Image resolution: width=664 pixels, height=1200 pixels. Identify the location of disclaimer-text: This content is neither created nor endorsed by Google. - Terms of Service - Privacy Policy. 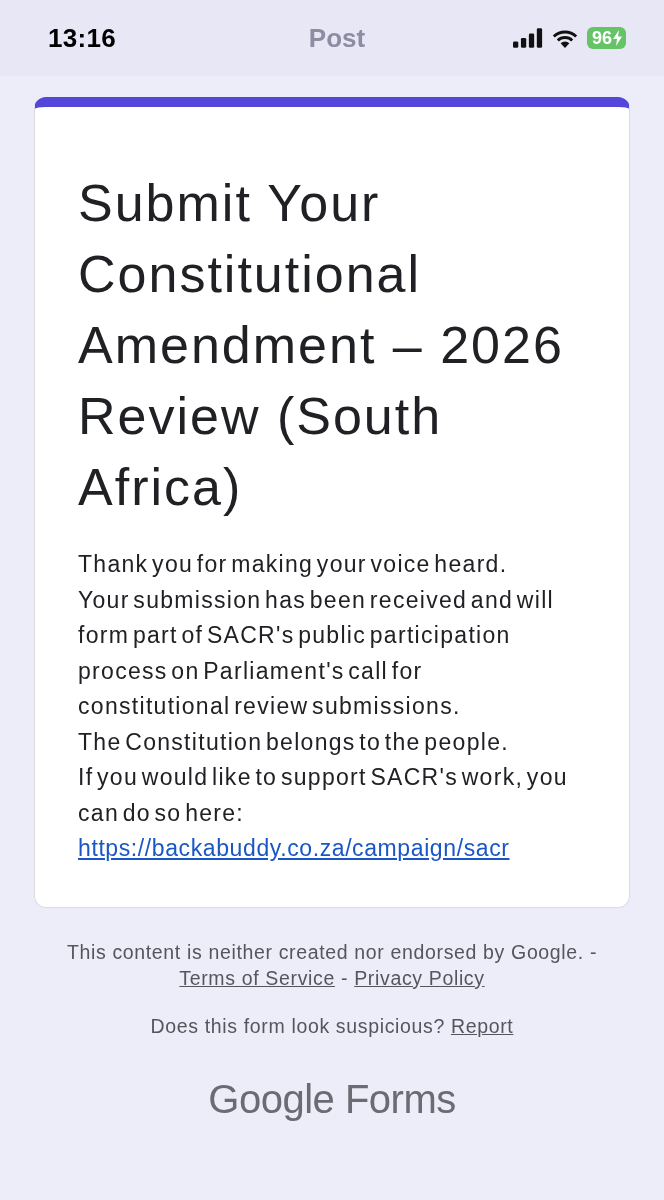
(332, 965).